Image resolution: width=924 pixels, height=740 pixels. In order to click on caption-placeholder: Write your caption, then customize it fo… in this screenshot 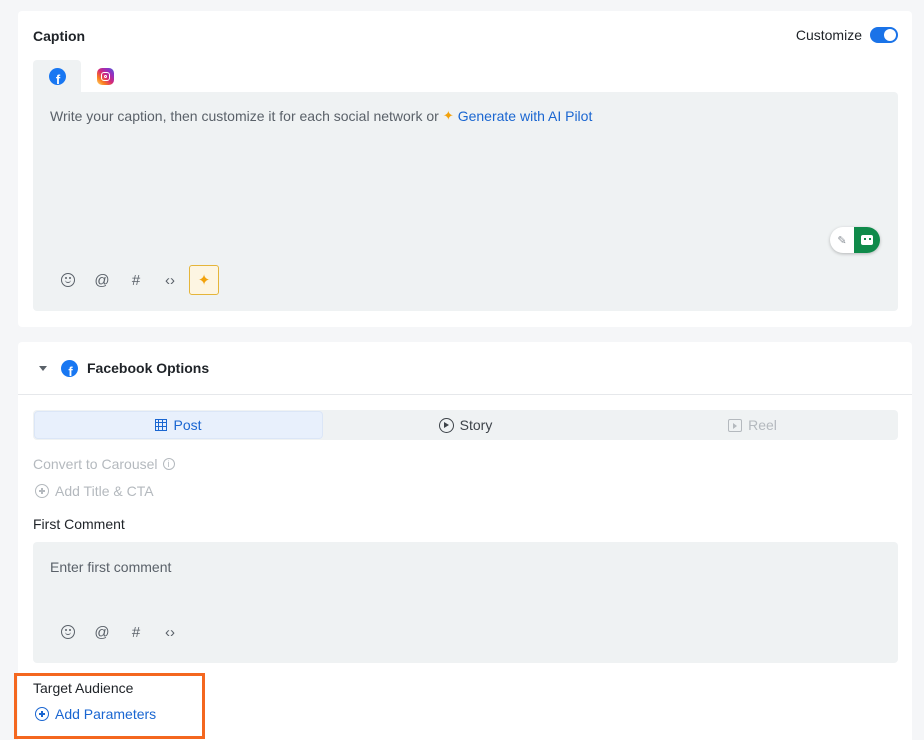, I will do `click(321, 116)`.